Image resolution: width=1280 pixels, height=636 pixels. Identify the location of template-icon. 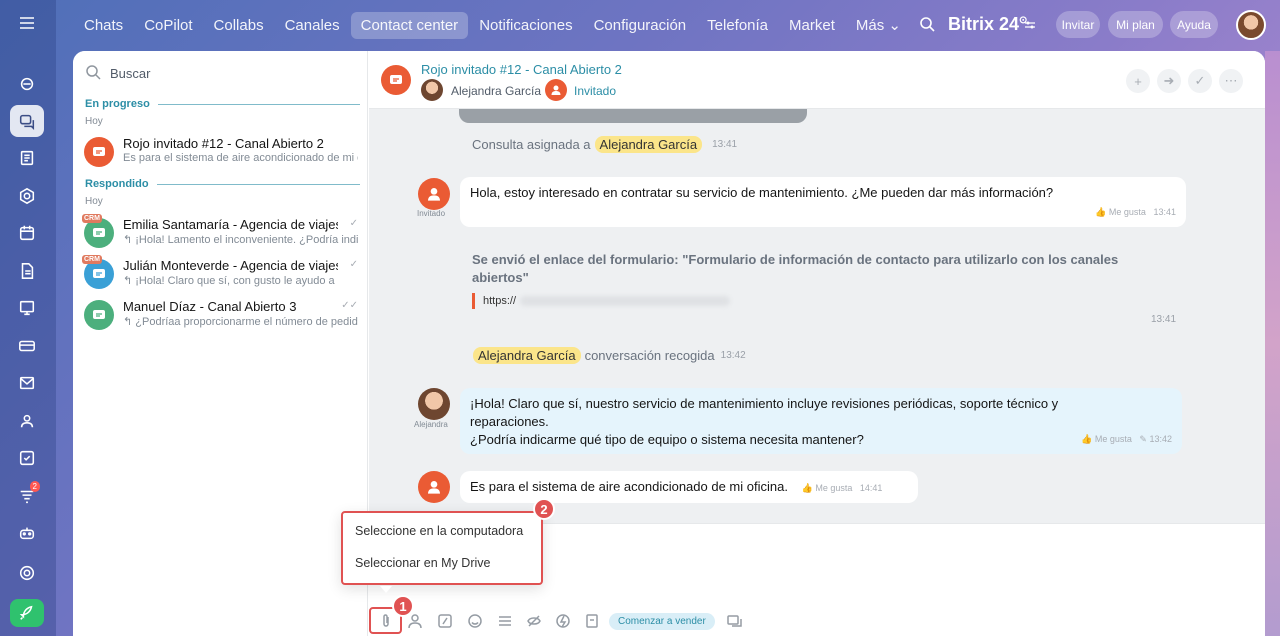
(505, 621).